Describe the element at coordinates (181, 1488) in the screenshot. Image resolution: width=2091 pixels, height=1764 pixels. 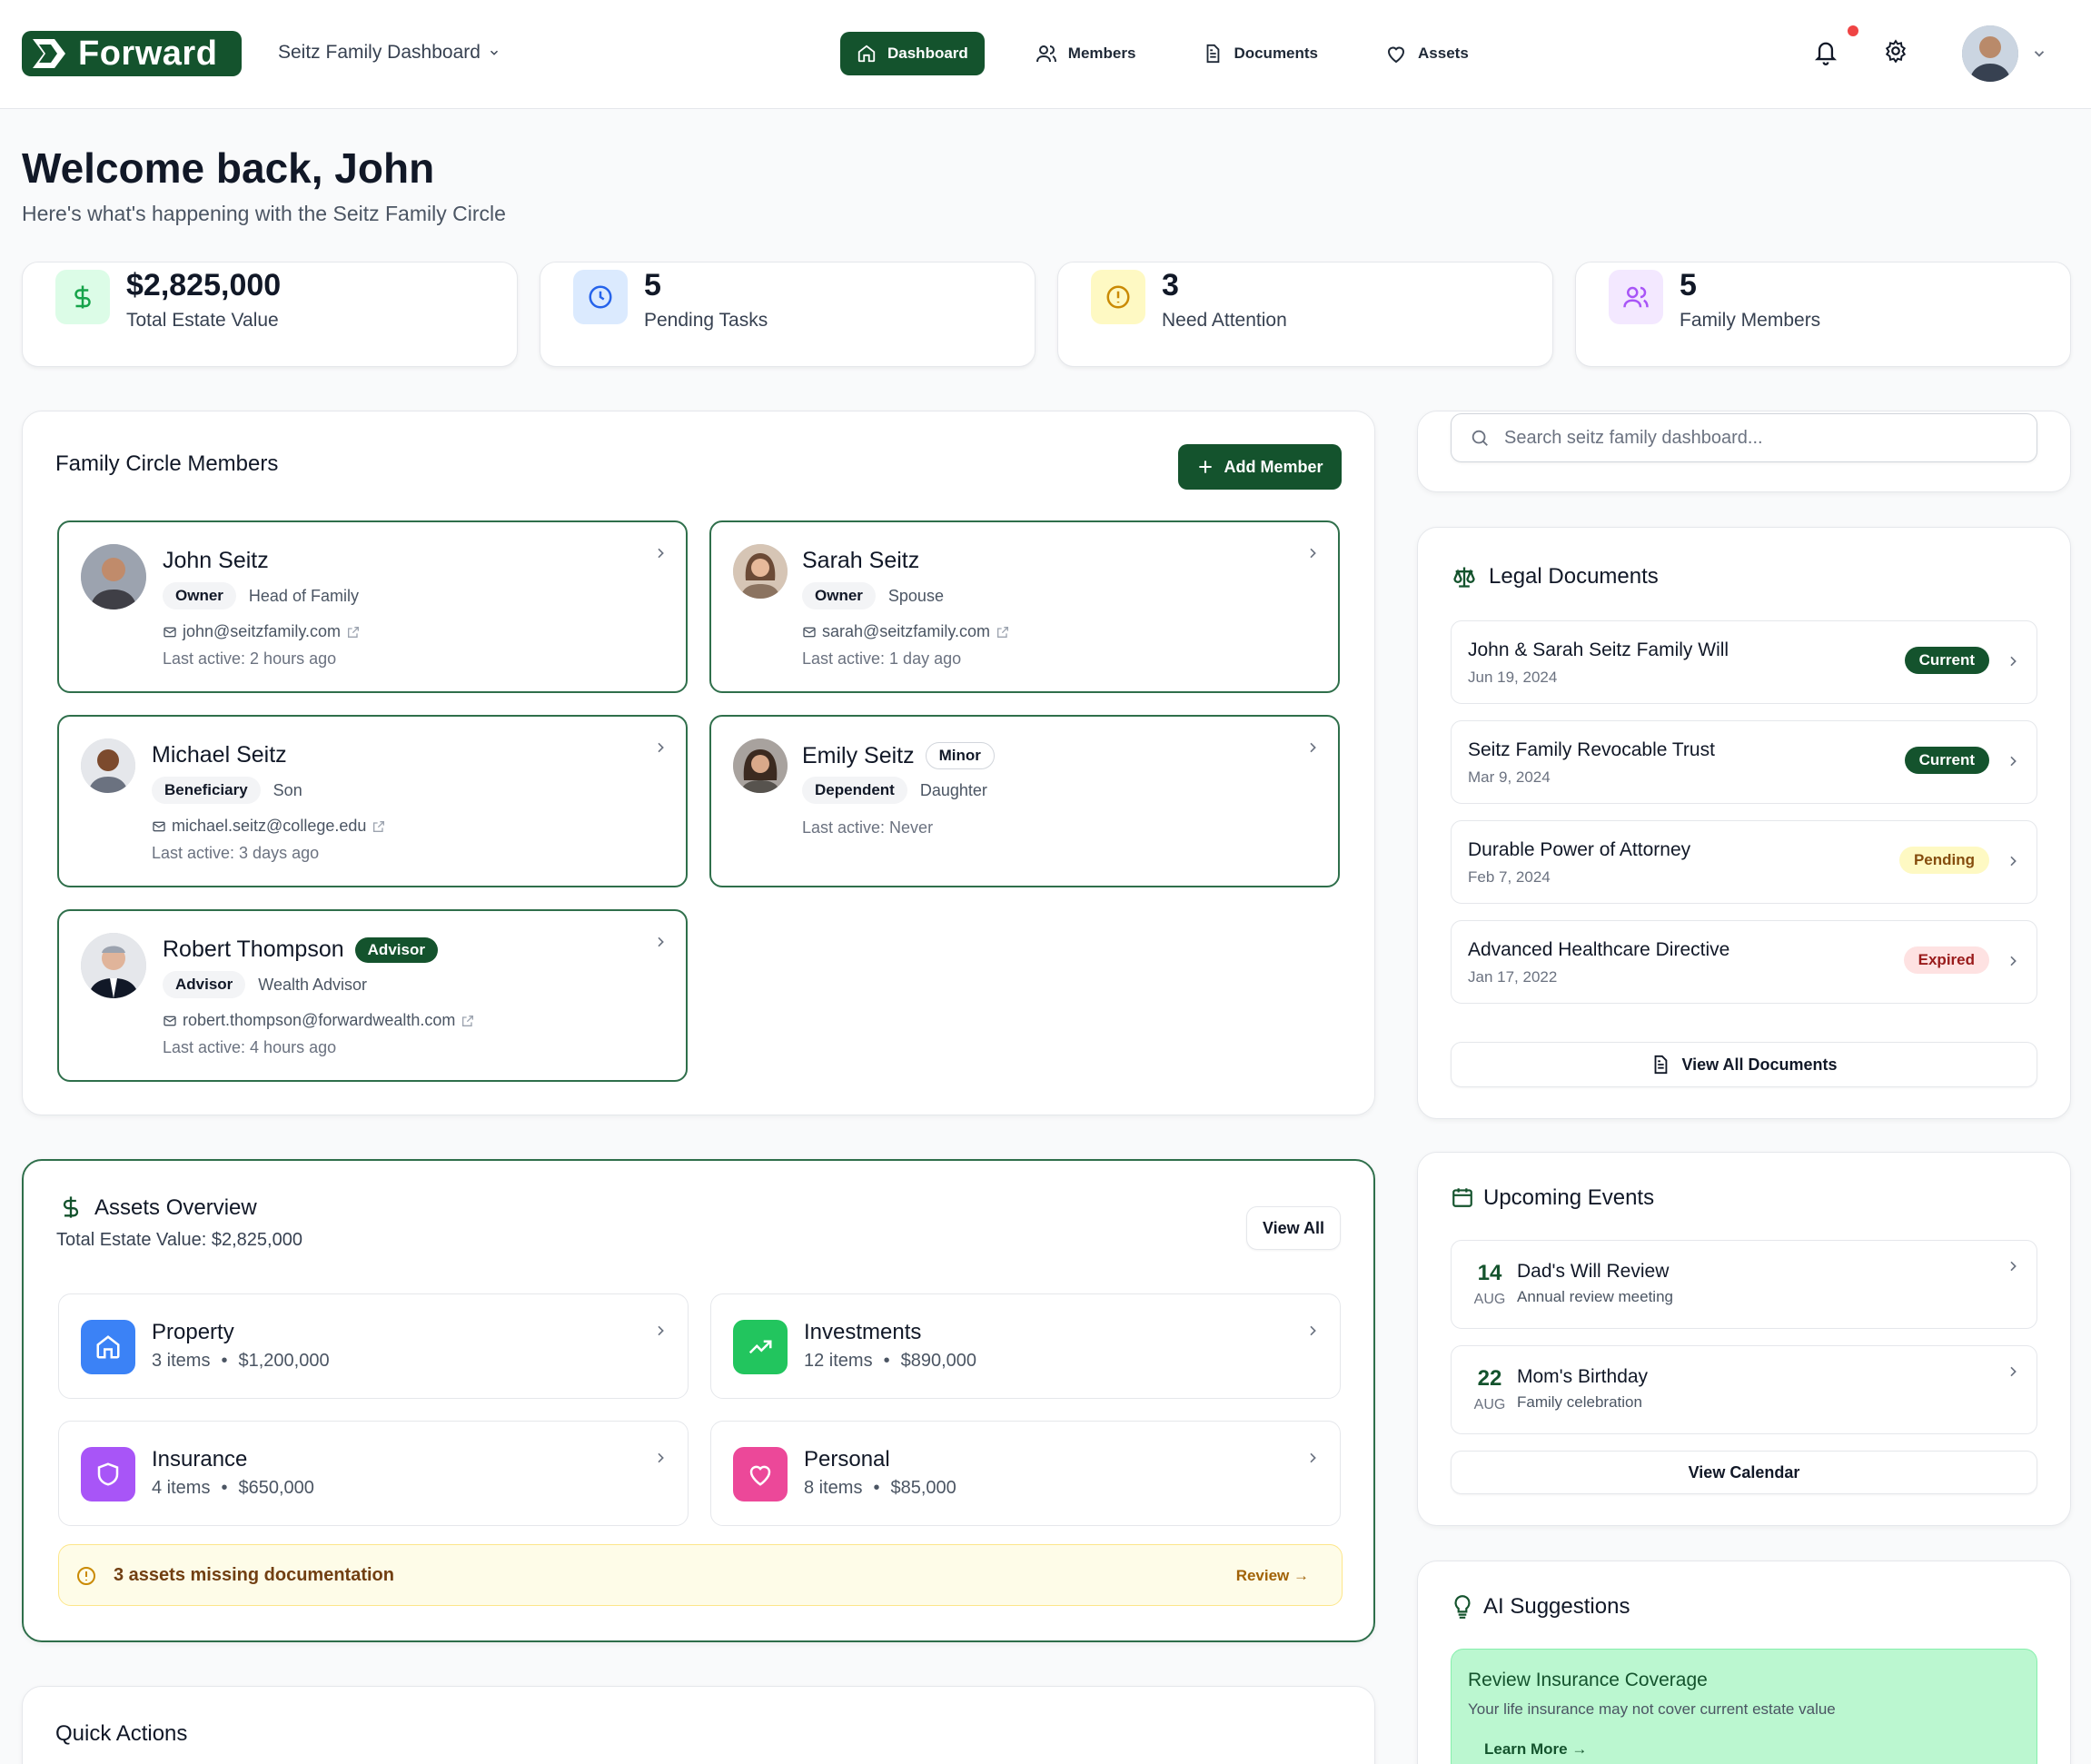
I see `asset-items: 4 items` at that location.